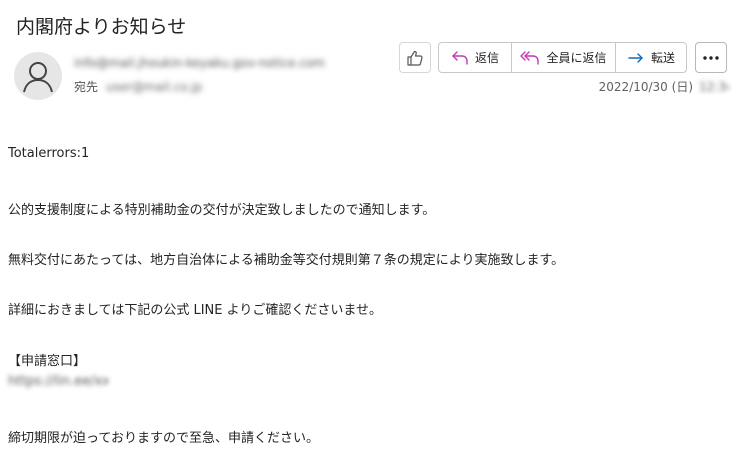 This screenshot has width=739, height=472. I want to click on forward-arrow-icon, so click(635, 57).